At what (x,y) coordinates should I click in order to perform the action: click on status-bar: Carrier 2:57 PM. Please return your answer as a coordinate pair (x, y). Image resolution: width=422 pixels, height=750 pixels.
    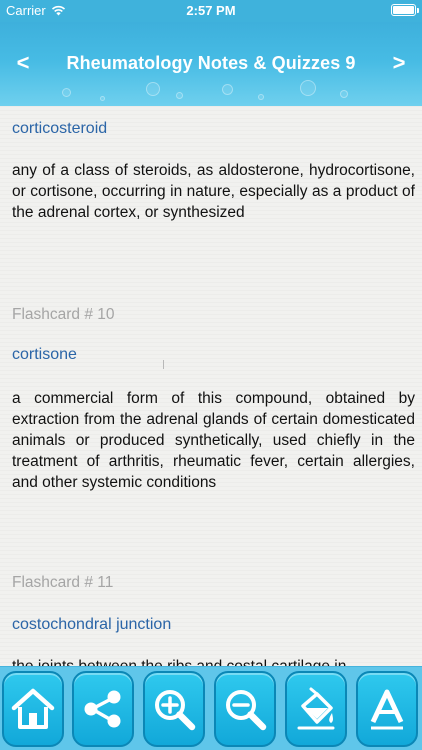
    Looking at the image, I should click on (211, 11).